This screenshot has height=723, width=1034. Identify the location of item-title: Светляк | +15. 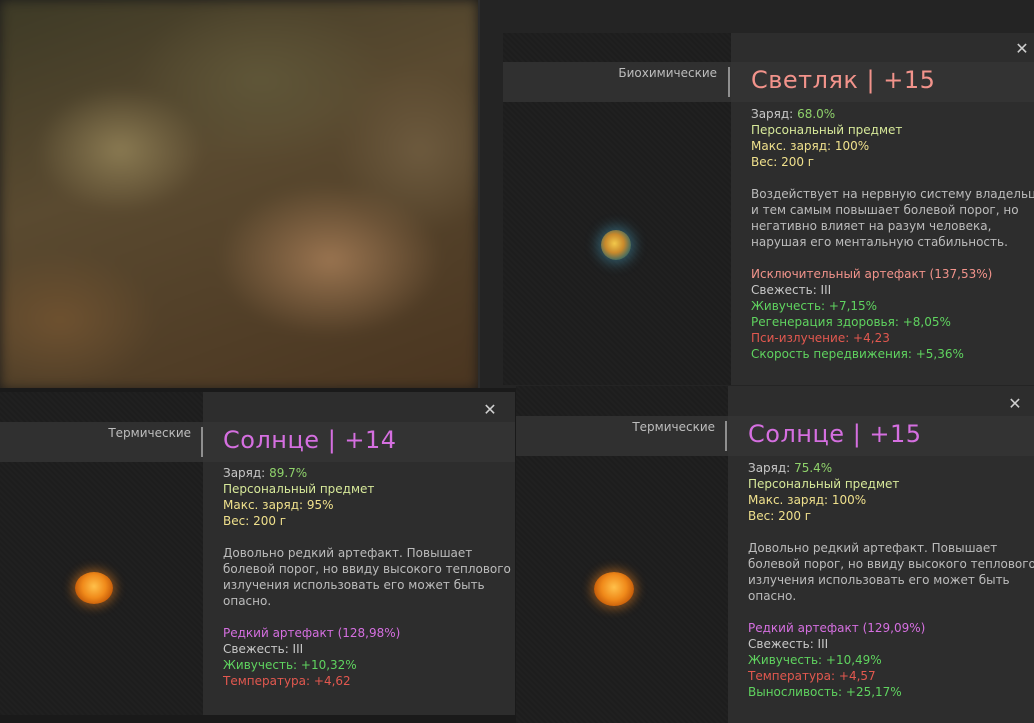
(843, 80).